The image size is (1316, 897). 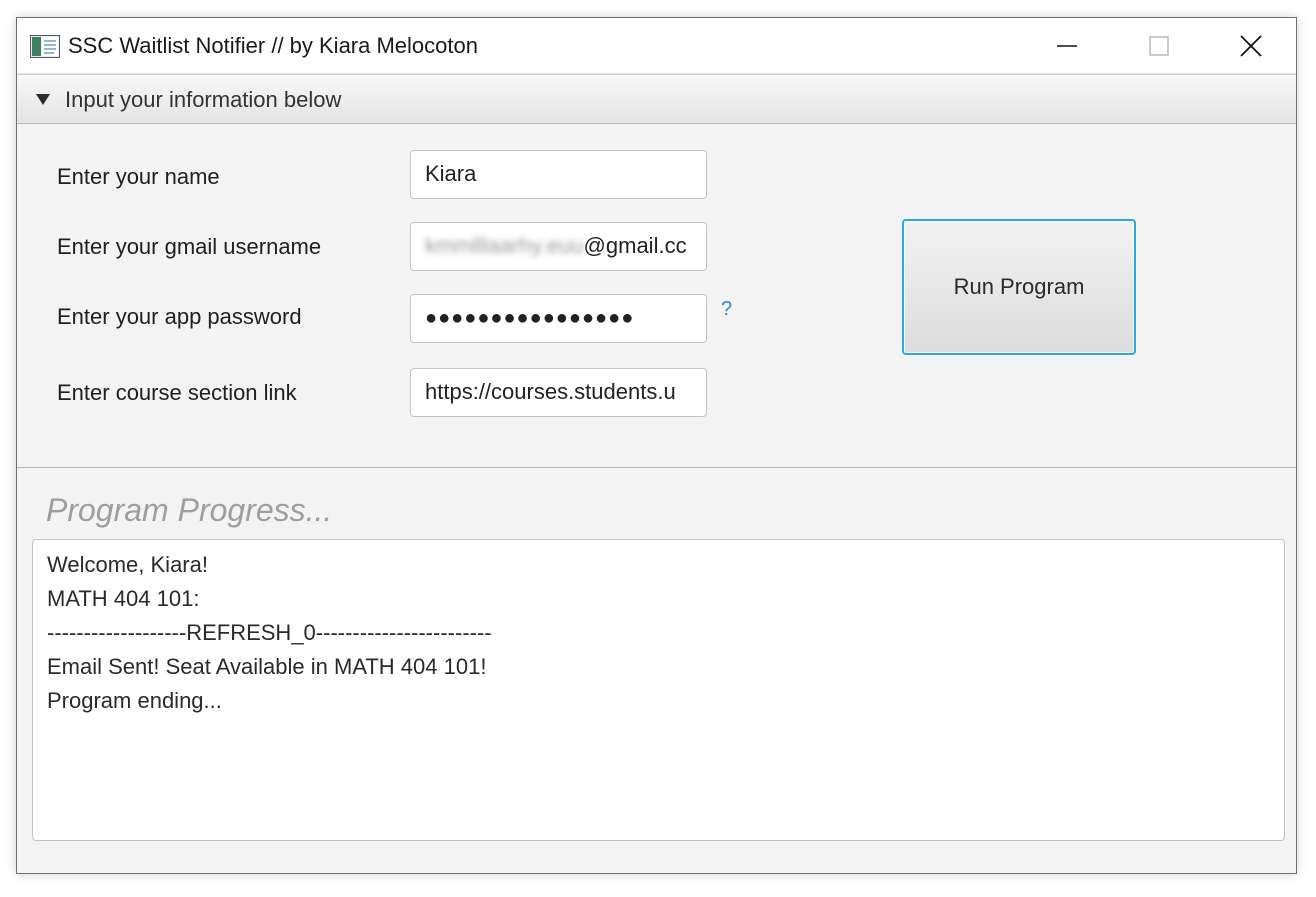 What do you see at coordinates (558, 174) in the screenshot?
I see `name-field: Kiara` at bounding box center [558, 174].